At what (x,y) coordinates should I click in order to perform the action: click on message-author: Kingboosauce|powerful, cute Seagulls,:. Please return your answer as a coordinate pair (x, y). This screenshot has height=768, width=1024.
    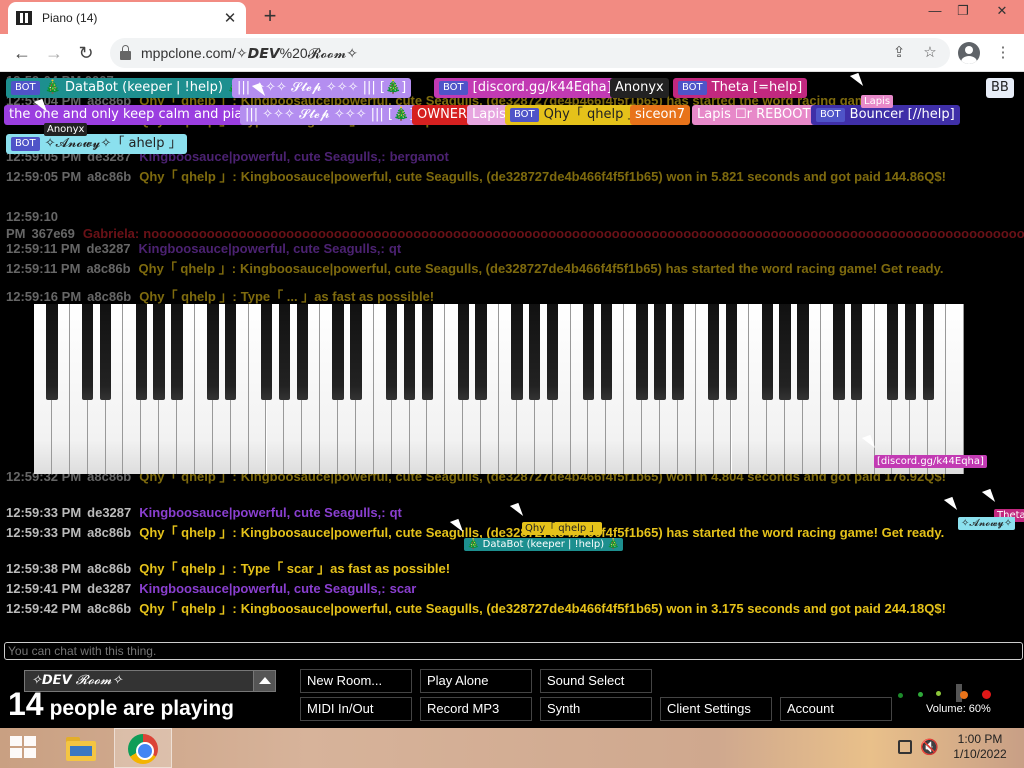
    Looking at the image, I should click on (262, 588).